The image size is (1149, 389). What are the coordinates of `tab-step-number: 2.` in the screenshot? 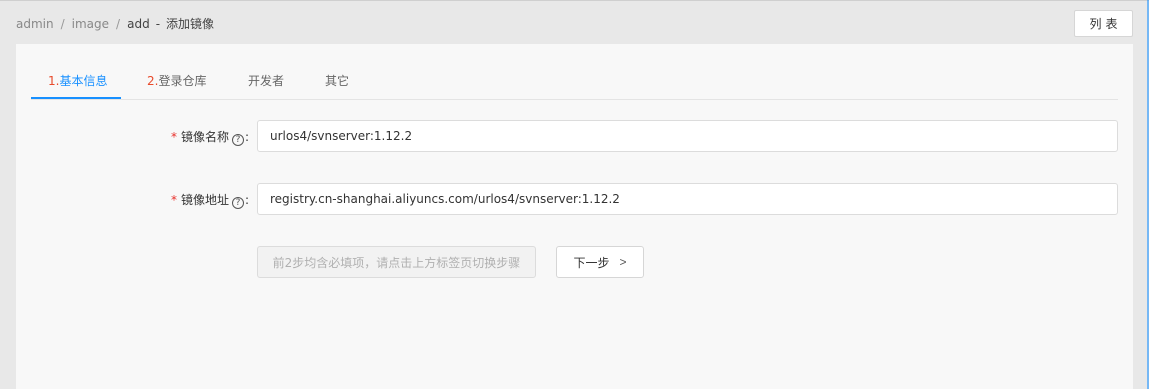 It's located at (153, 81).